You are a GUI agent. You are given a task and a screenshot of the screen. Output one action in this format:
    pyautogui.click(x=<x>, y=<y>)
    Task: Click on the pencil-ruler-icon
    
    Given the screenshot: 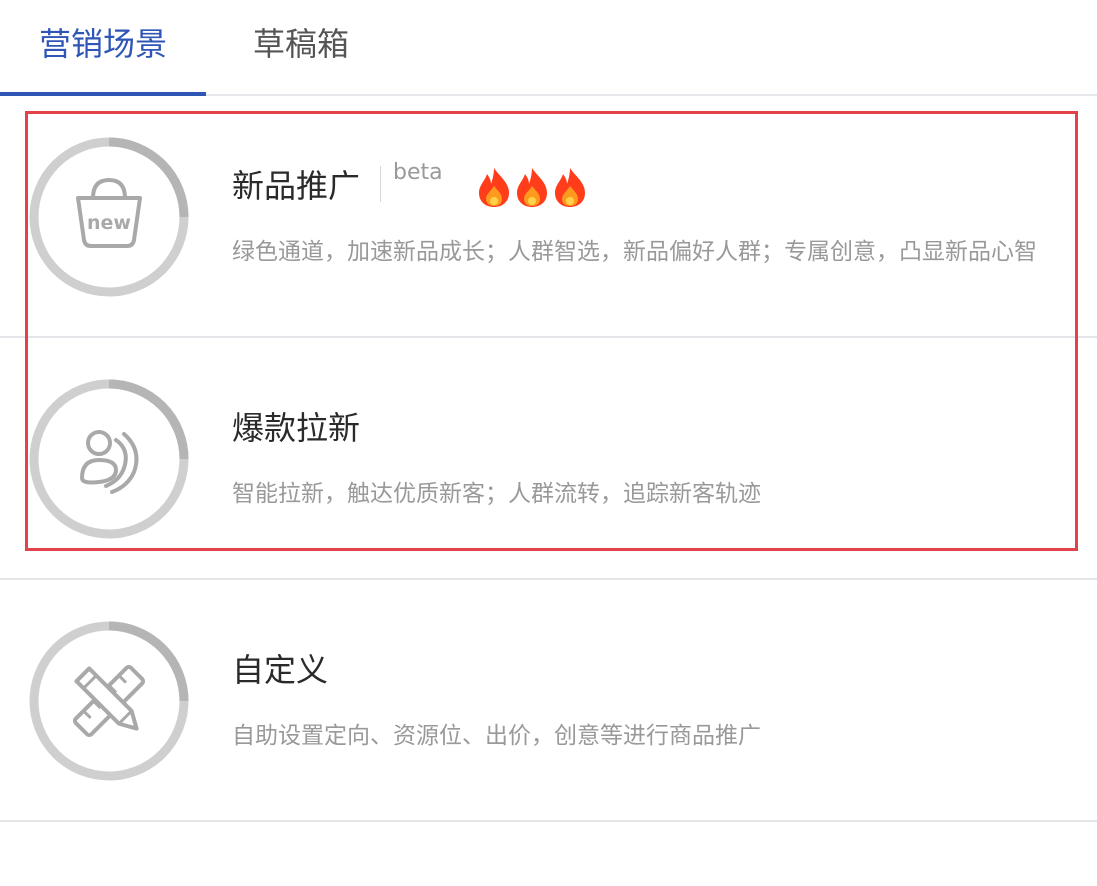 What is the action you would take?
    pyautogui.click(x=109, y=701)
    